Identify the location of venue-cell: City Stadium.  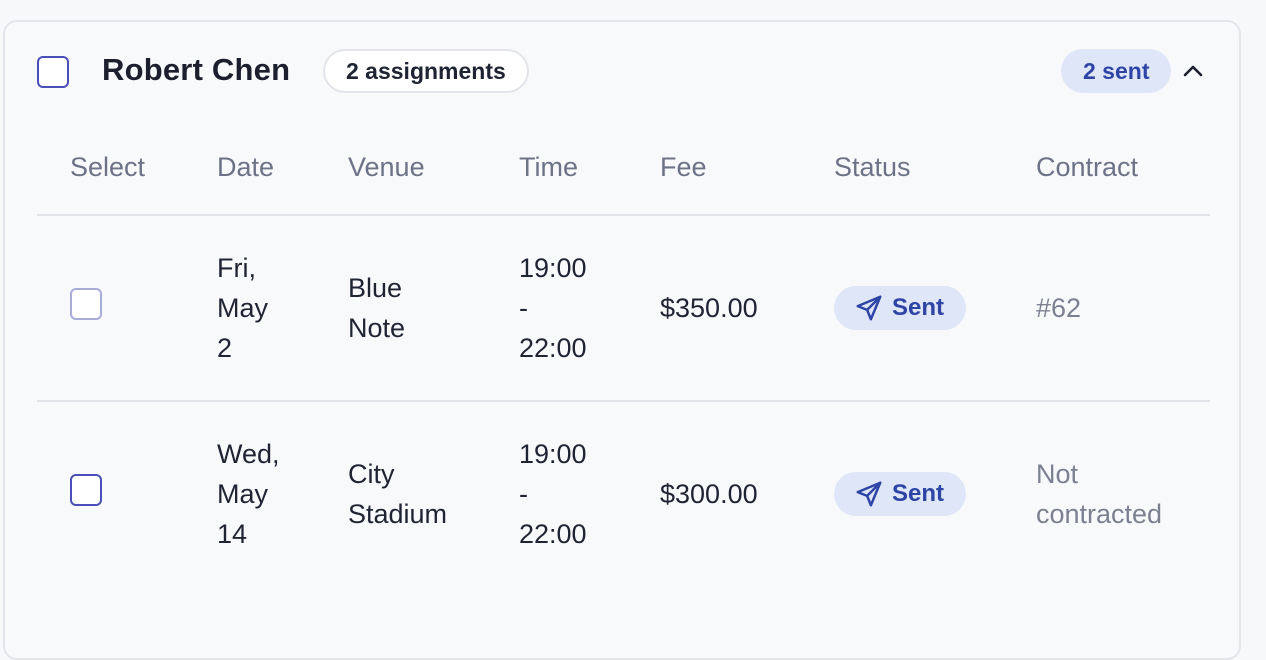
(398, 494).